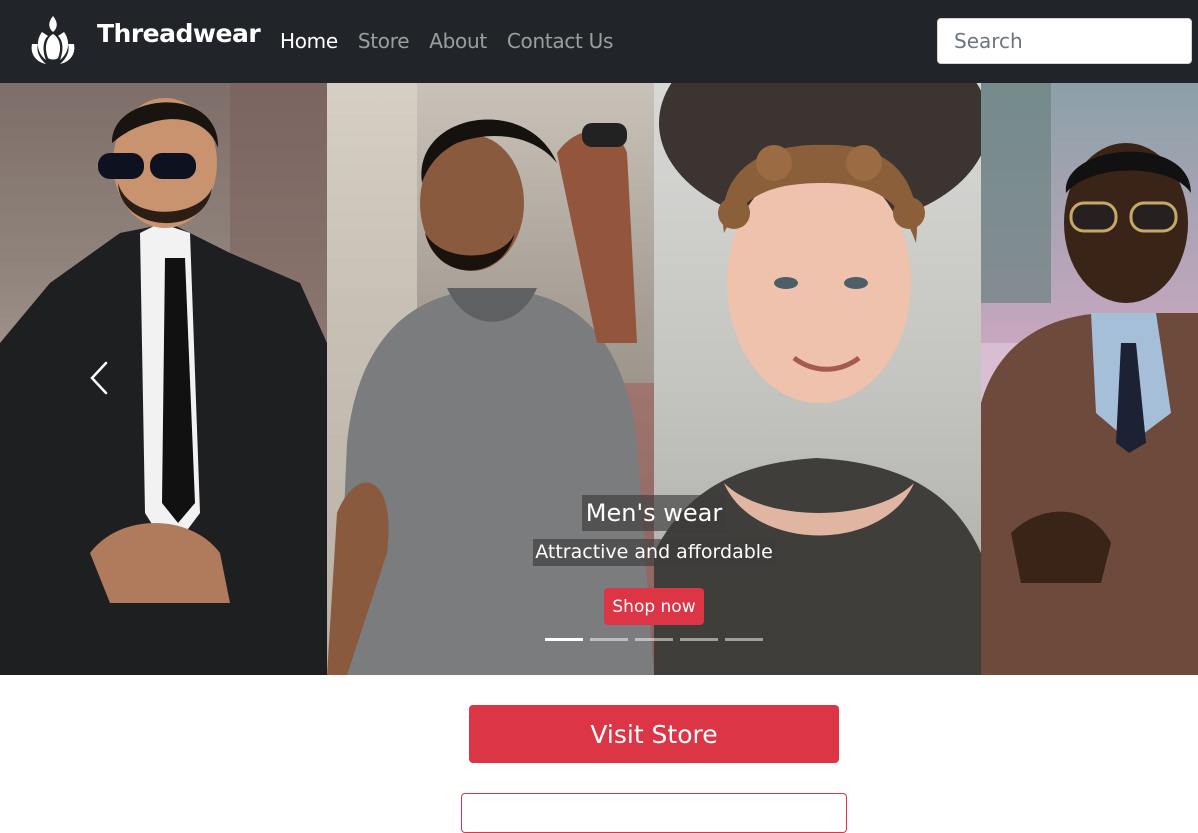 This screenshot has height=833, width=1198. I want to click on carousel-caption: Men's wear Attractive and affordable, so click(654, 530).